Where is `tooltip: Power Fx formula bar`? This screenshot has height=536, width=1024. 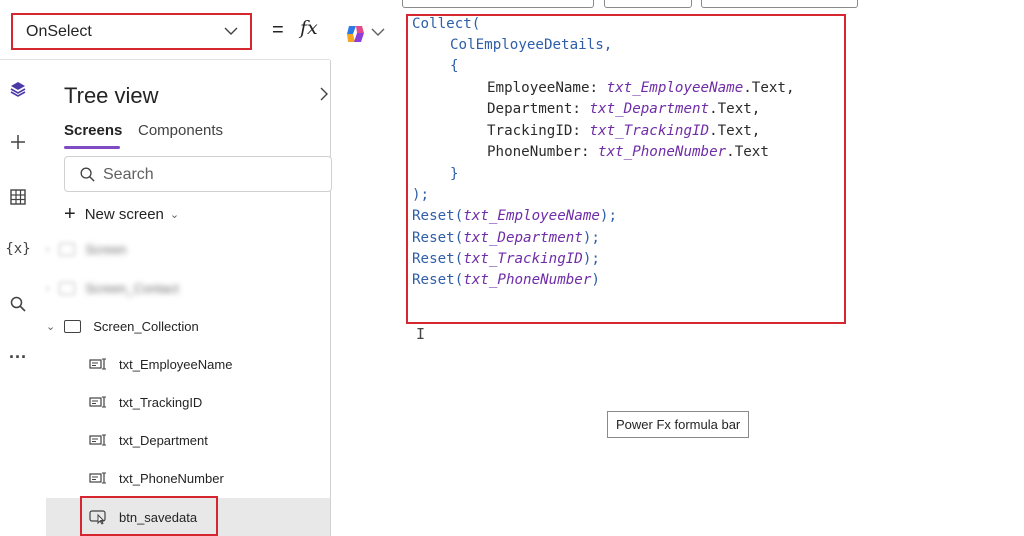
tooltip: Power Fx formula bar is located at coordinates (678, 424).